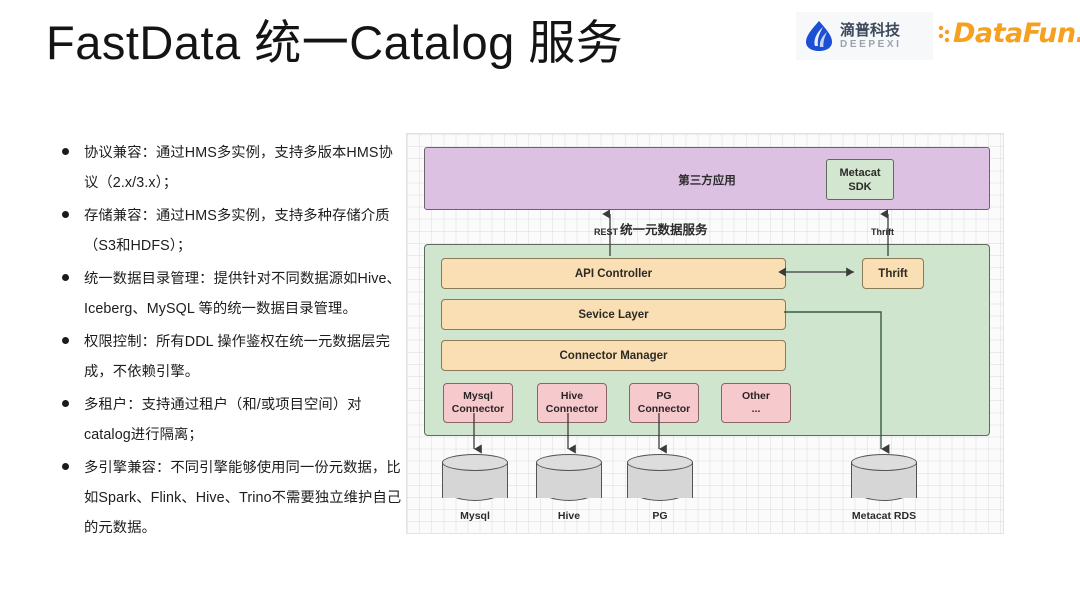  I want to click on datastore-label: PG, so click(660, 516).